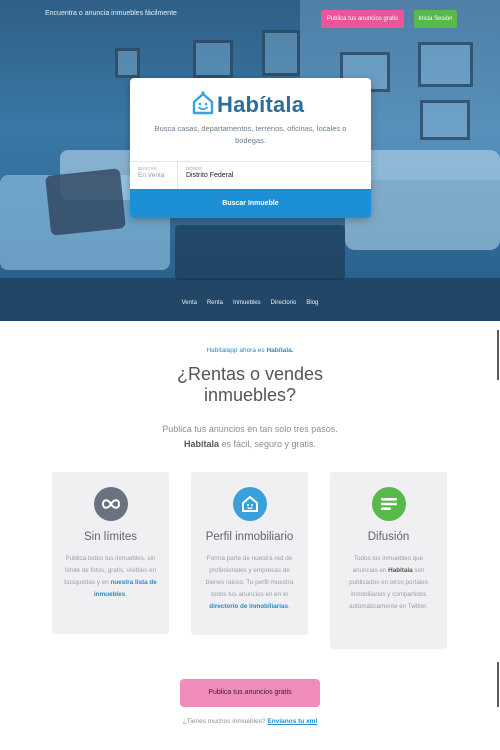  What do you see at coordinates (250, 203) in the screenshot?
I see `search-property-button: Buscar Inmueble` at bounding box center [250, 203].